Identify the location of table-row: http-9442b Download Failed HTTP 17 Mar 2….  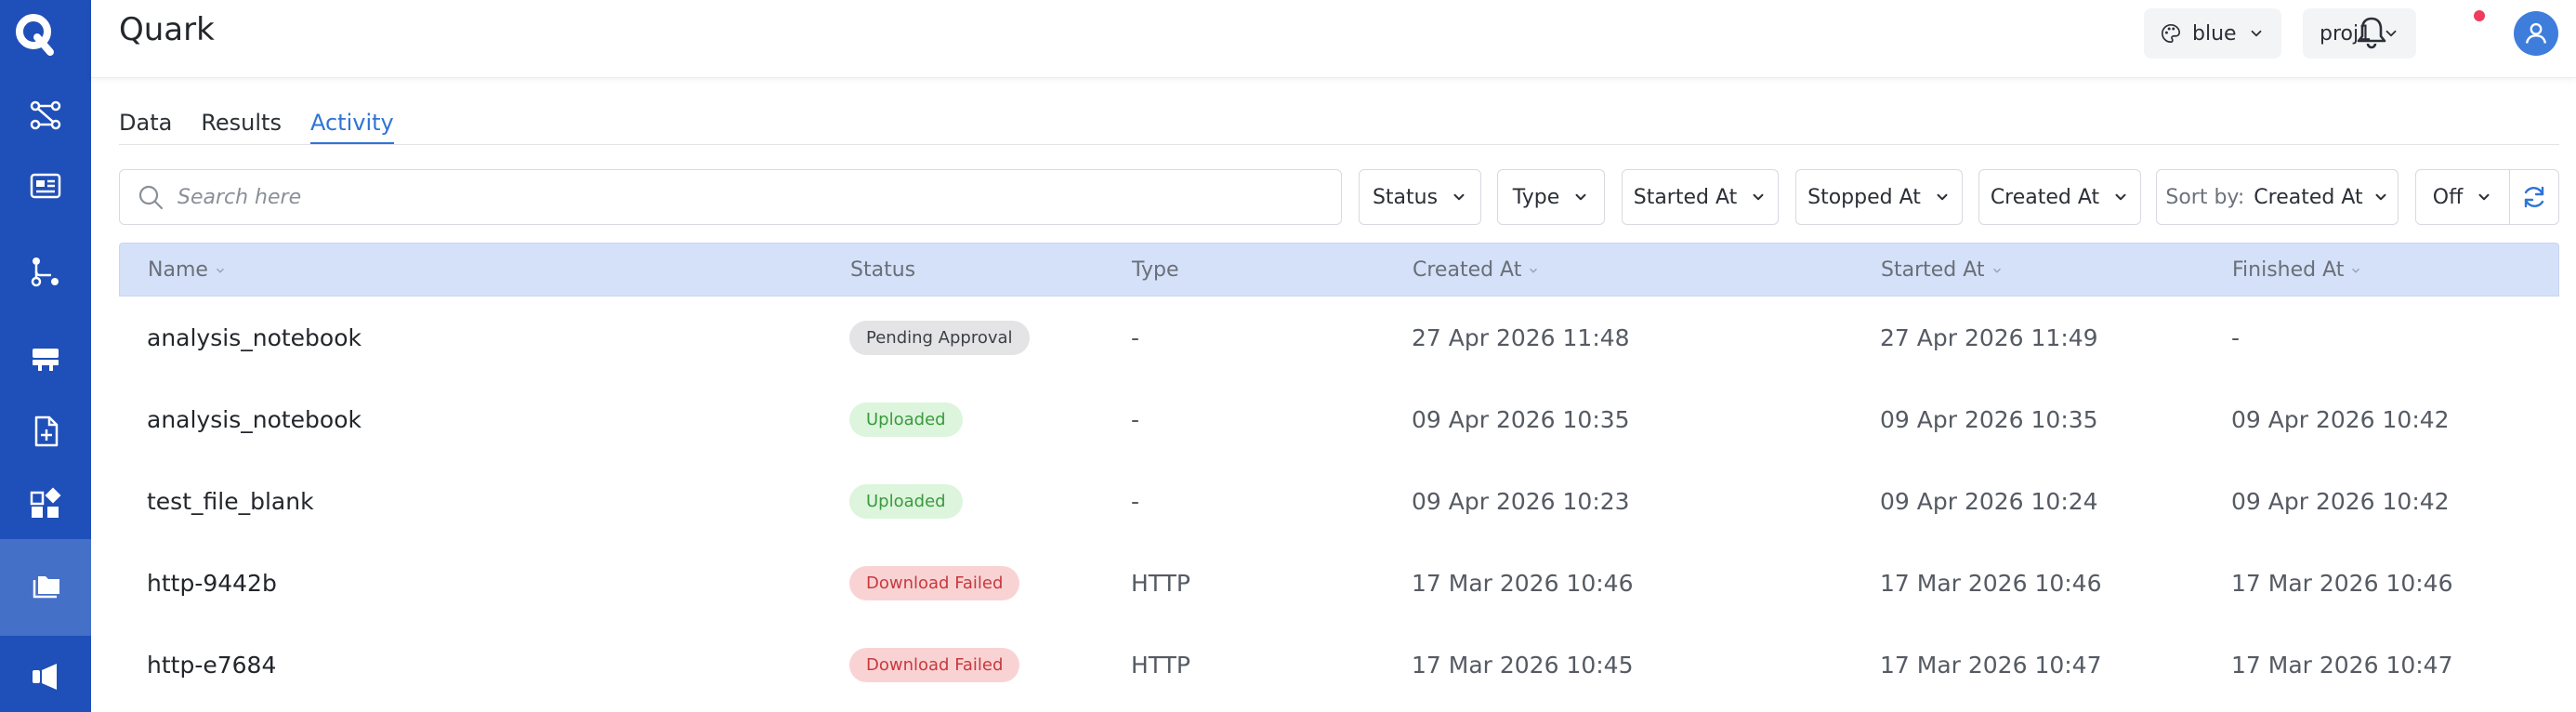
(1339, 583).